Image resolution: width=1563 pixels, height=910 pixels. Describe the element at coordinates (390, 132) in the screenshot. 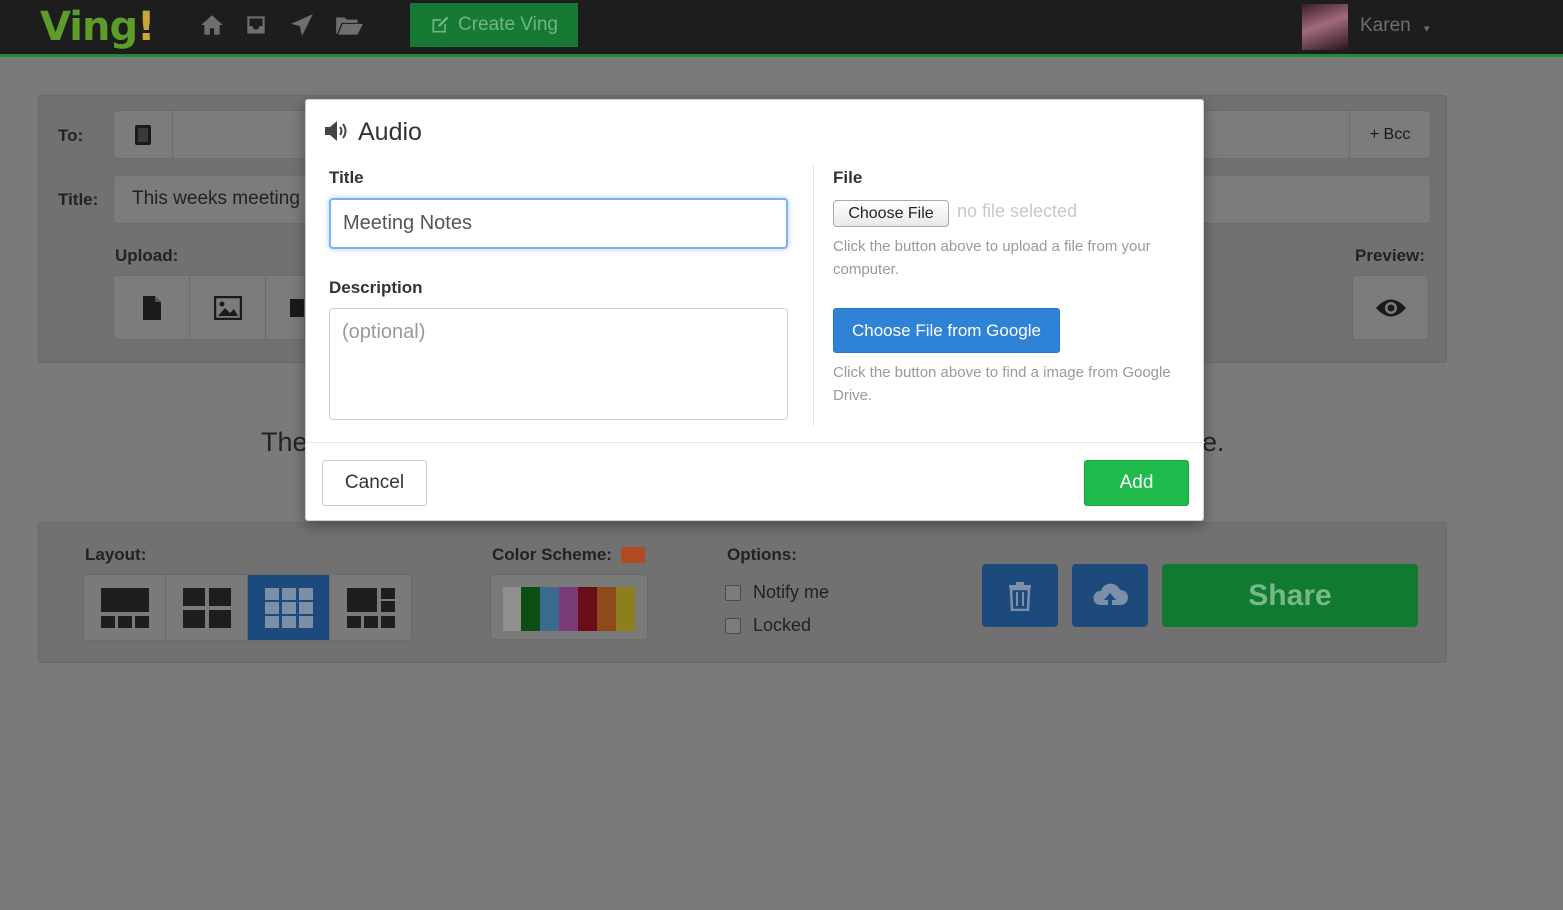

I see `modal-title: Audio` at that location.